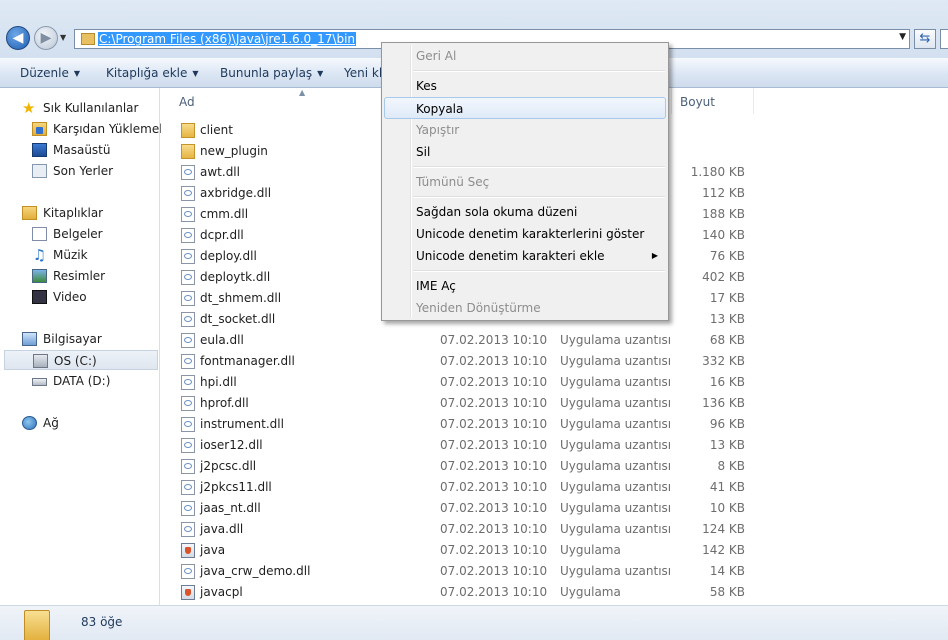  I want to click on file-name: javacpl, so click(221, 592).